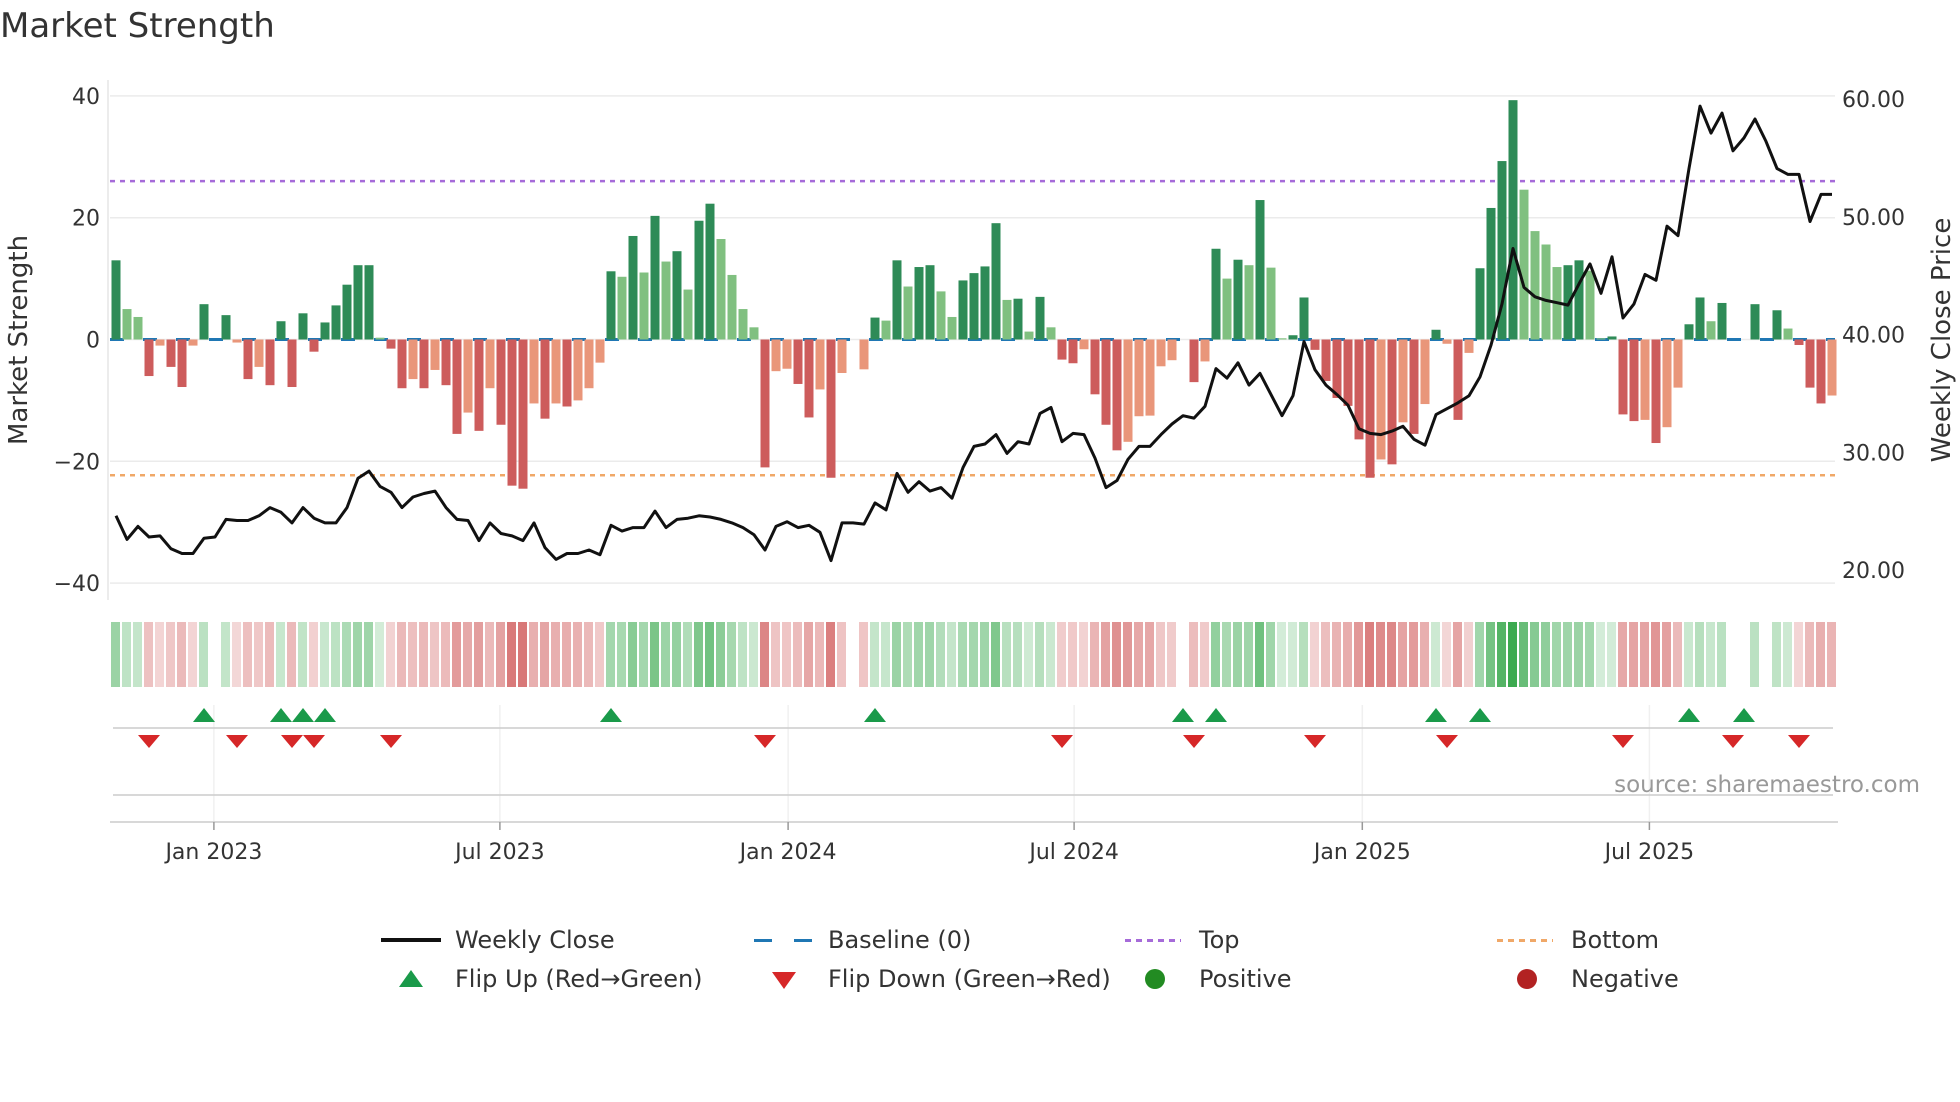 The image size is (1960, 1102). I want to click on x-tick-label: Jan 2023, so click(212, 852).